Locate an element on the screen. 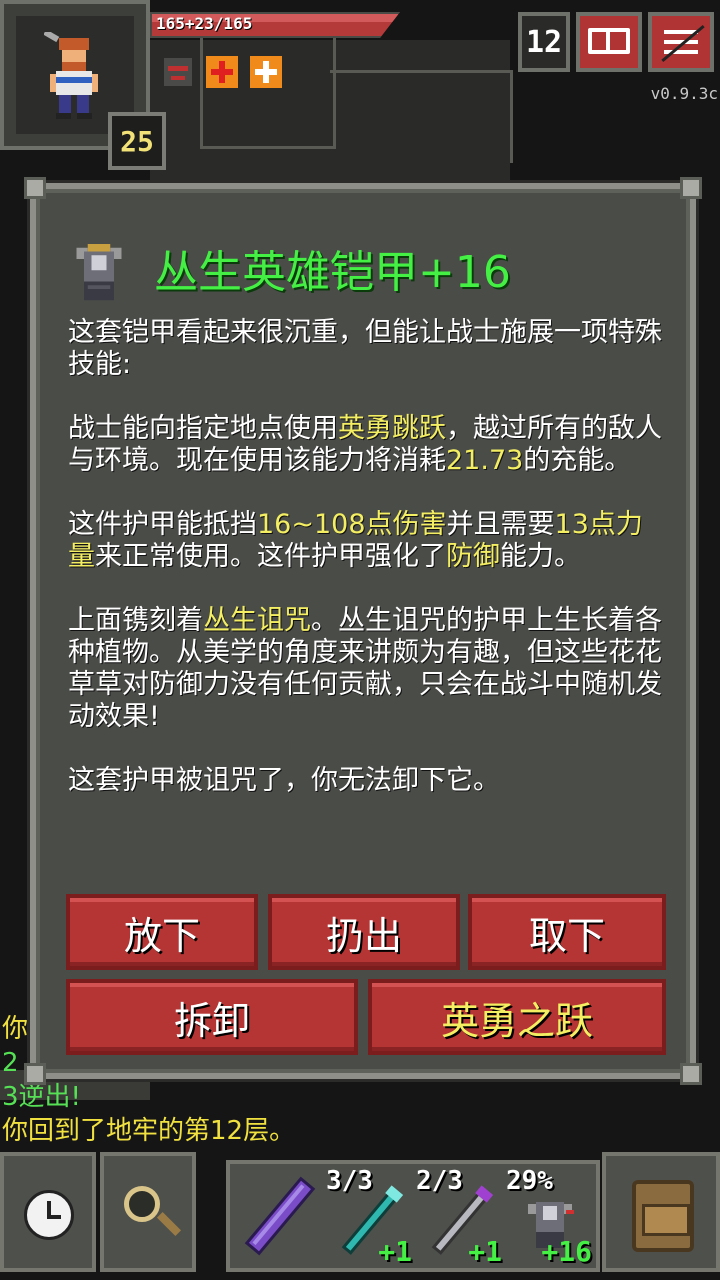  log-line-latest: 你回到了地牢的第12层。 is located at coordinates (149, 1131).